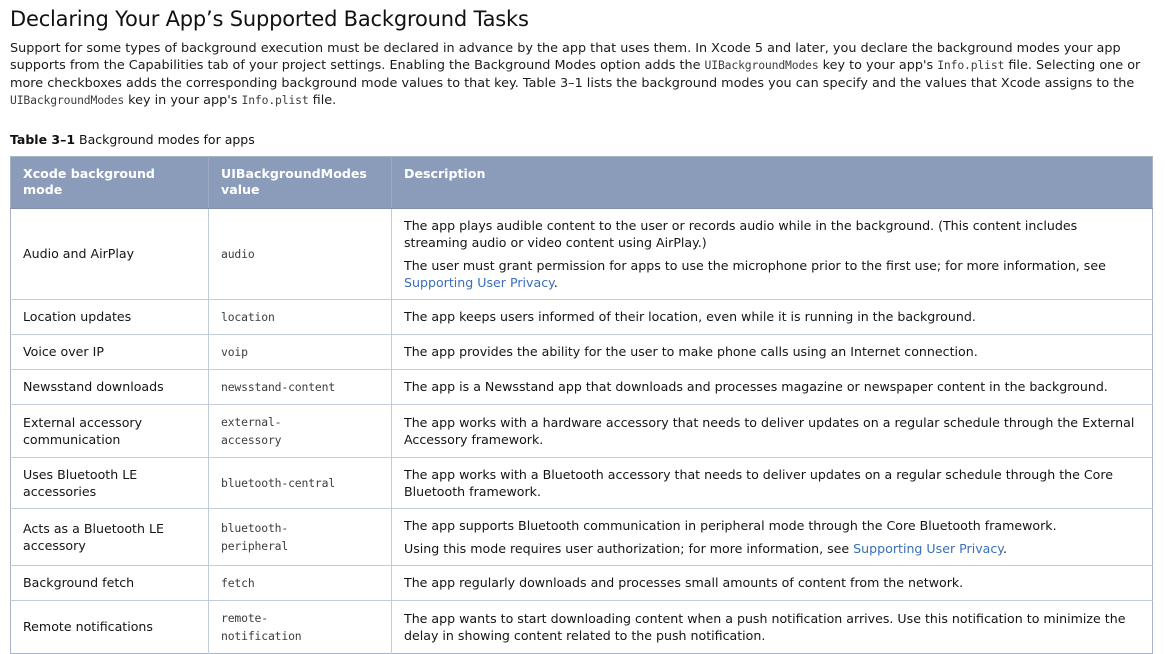  Describe the element at coordinates (109, 430) in the screenshot. I see `cell-xcode-background-mode: External accessory communication` at that location.